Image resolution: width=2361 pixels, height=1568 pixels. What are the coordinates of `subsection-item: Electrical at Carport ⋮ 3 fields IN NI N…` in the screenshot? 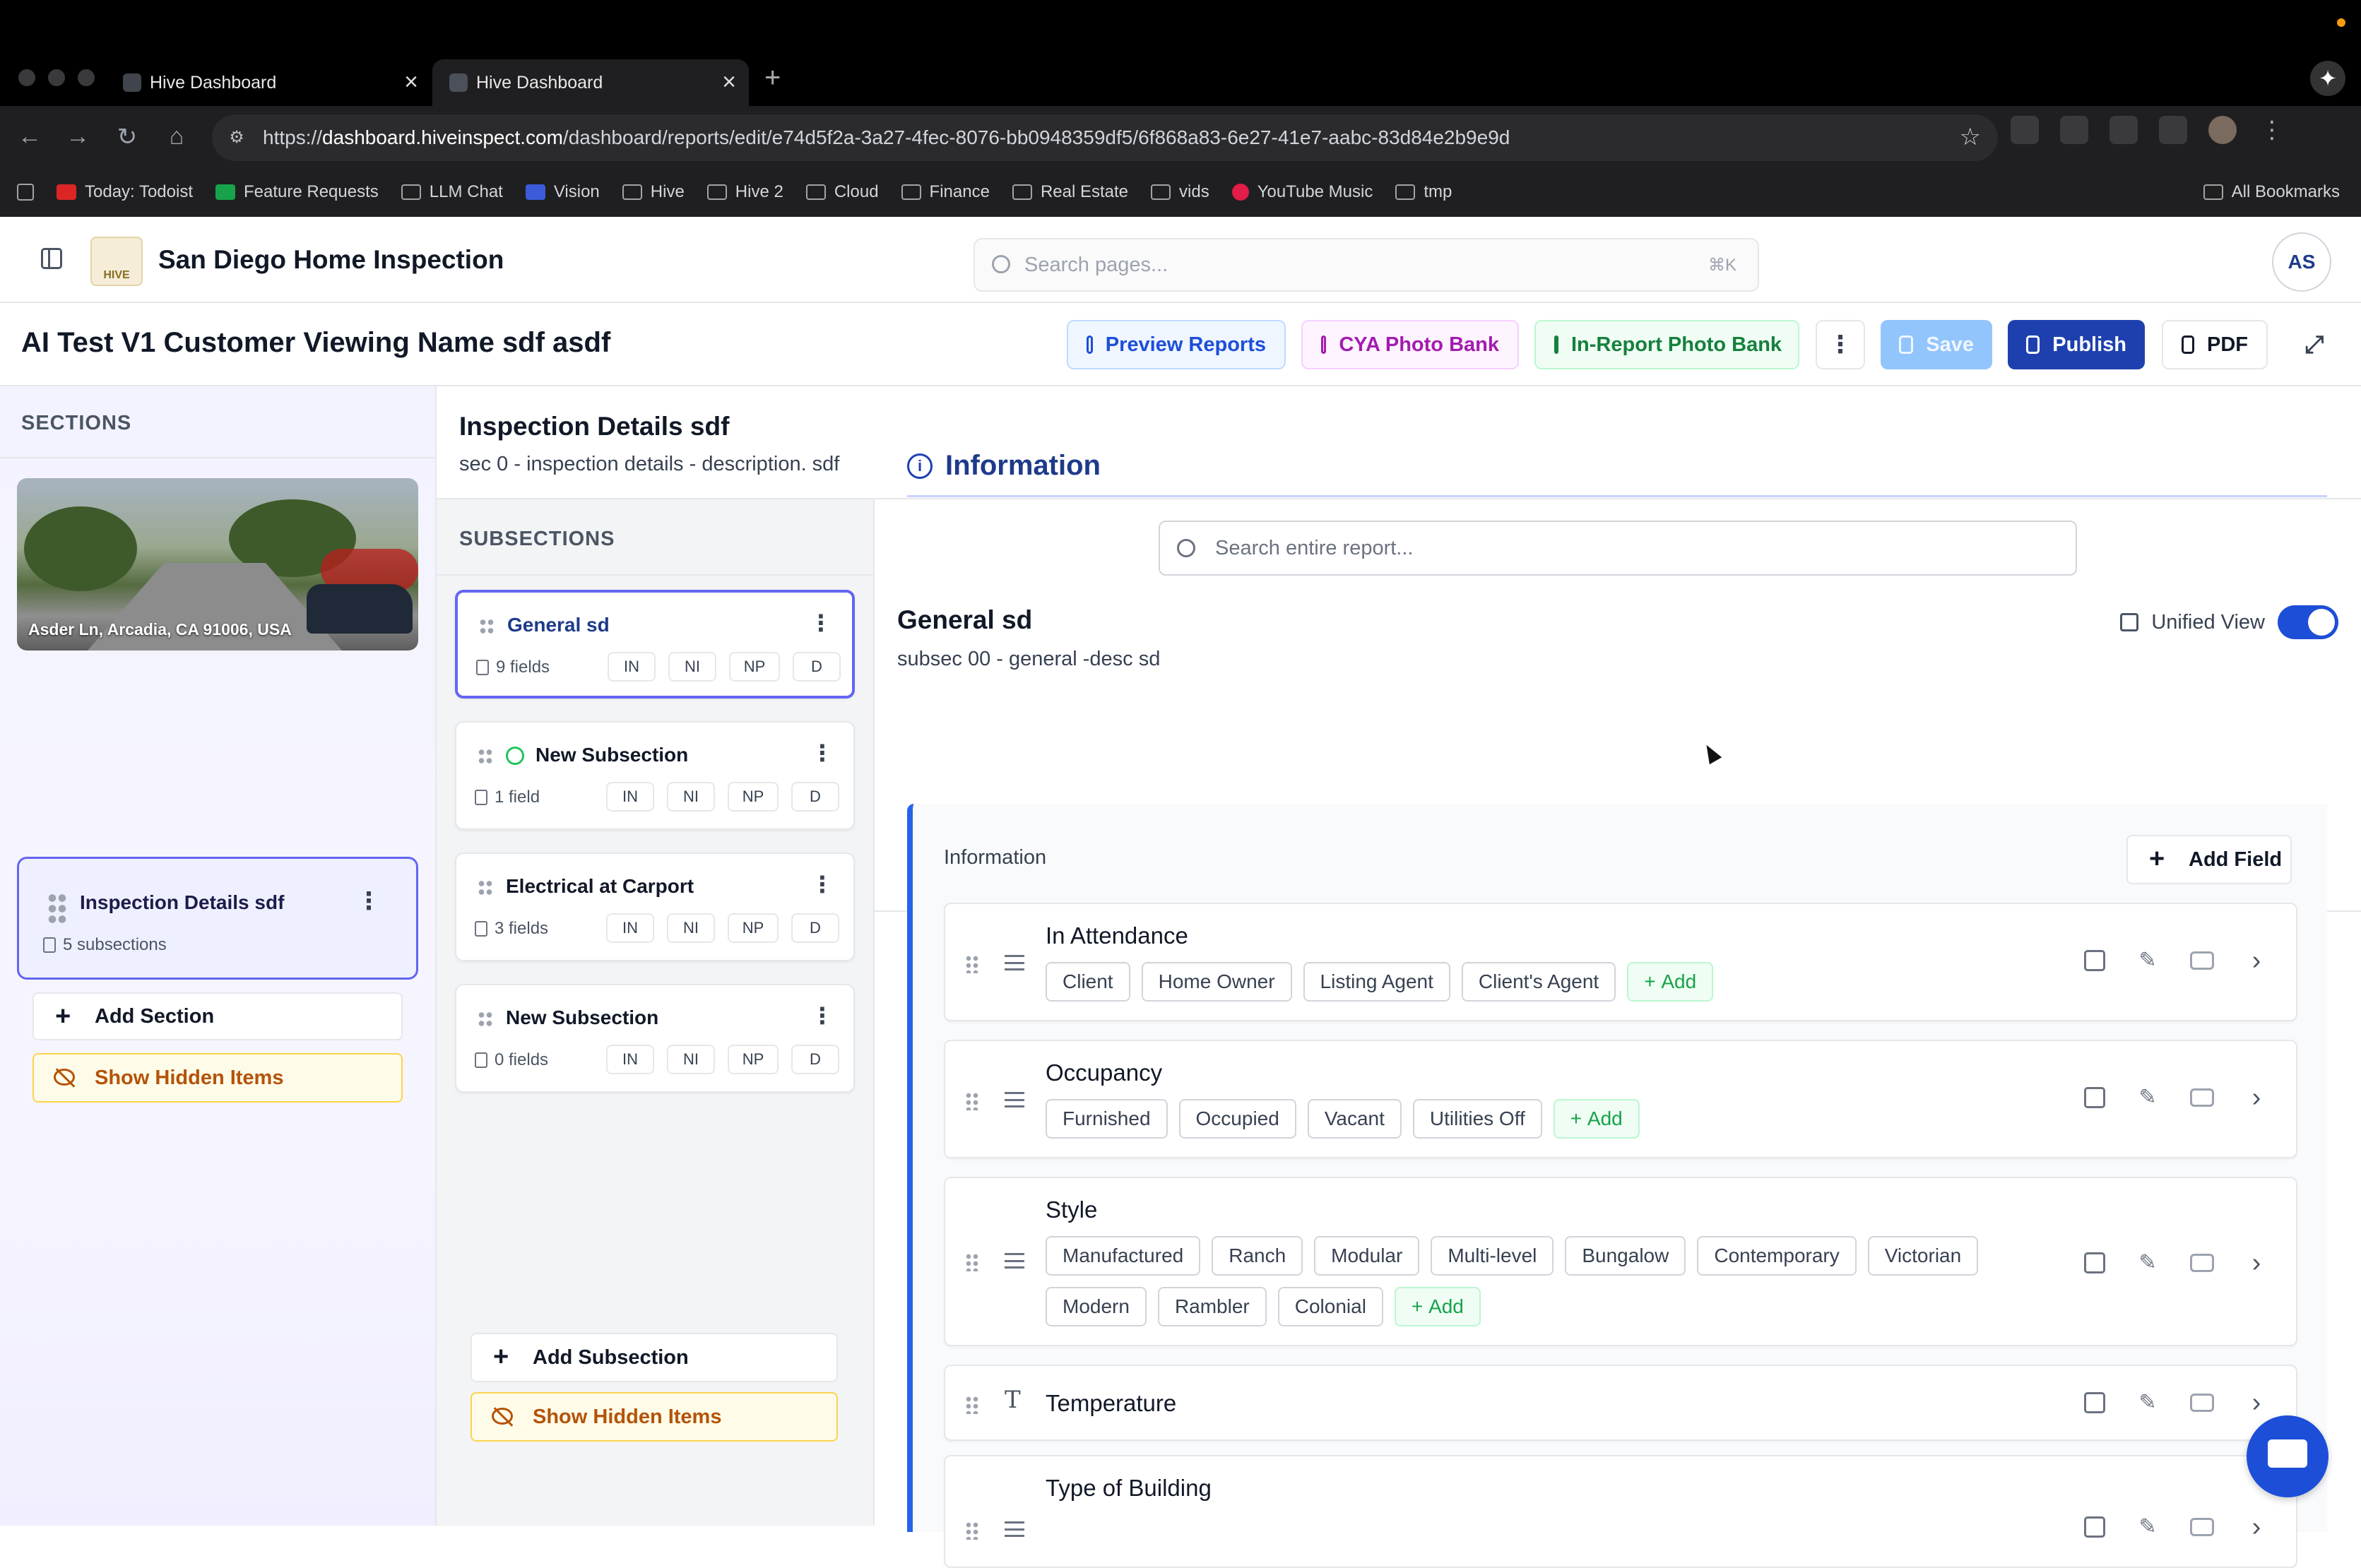 It's located at (655, 907).